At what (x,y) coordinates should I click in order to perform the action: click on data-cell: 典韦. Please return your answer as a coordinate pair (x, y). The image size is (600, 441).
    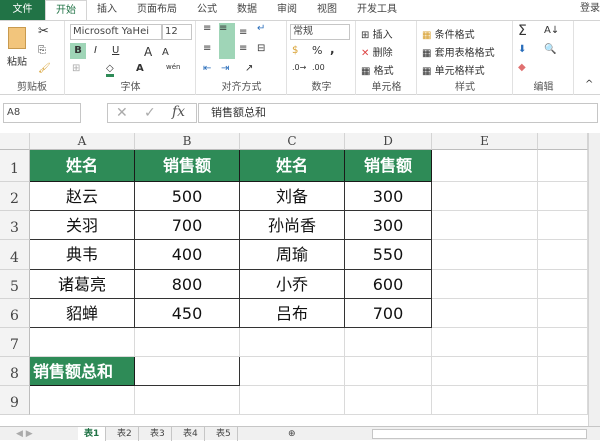
    Looking at the image, I should click on (82, 255).